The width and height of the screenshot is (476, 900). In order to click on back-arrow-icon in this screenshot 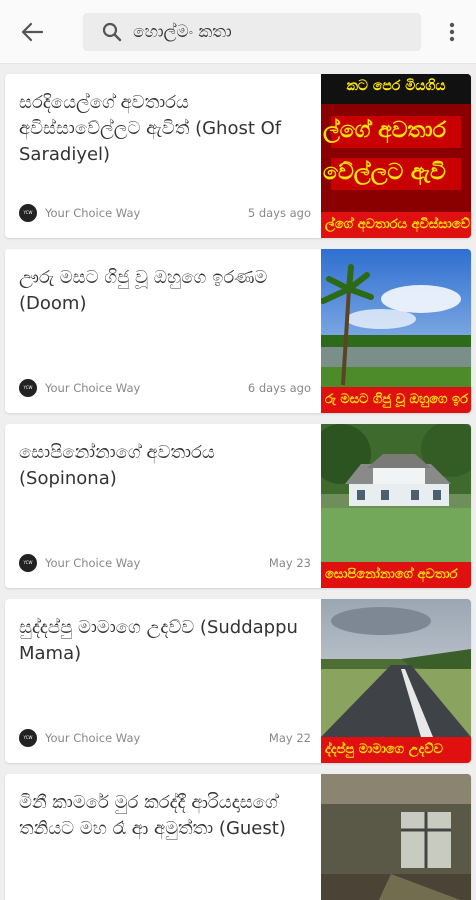, I will do `click(32, 32)`.